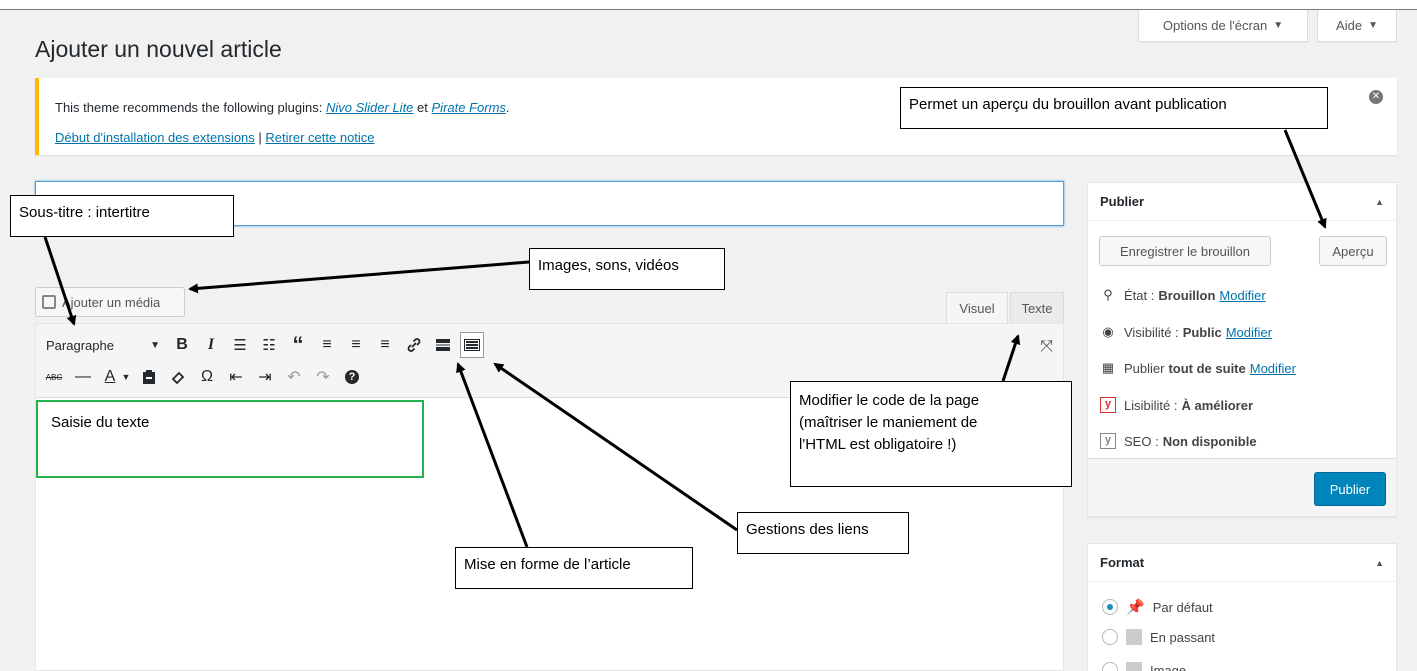  Describe the element at coordinates (149, 377) in the screenshot. I see `paste-text-icon` at that location.